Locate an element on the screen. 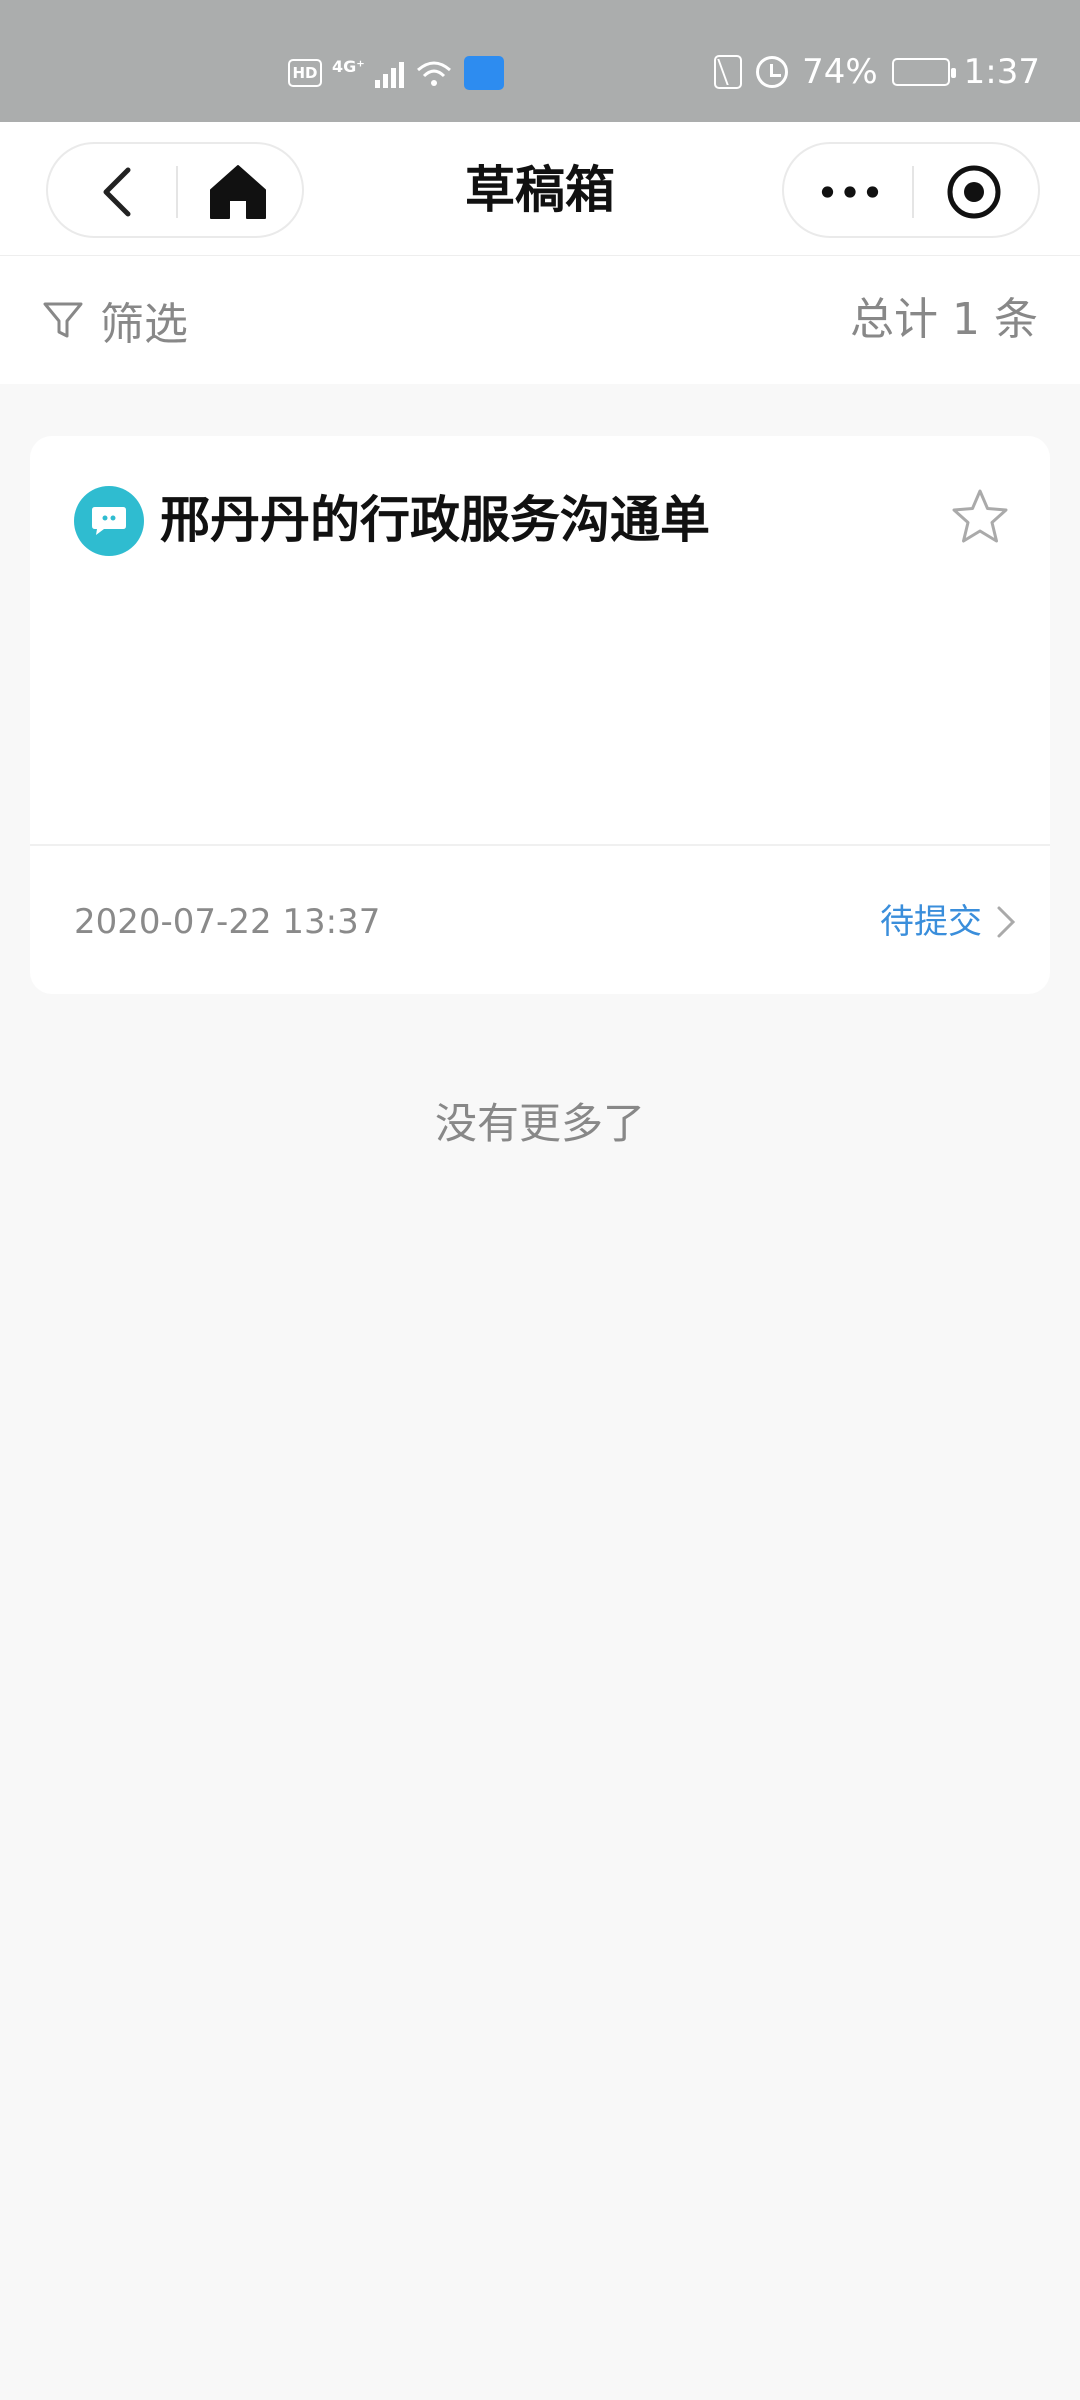  hd-badge: HD is located at coordinates (305, 73).